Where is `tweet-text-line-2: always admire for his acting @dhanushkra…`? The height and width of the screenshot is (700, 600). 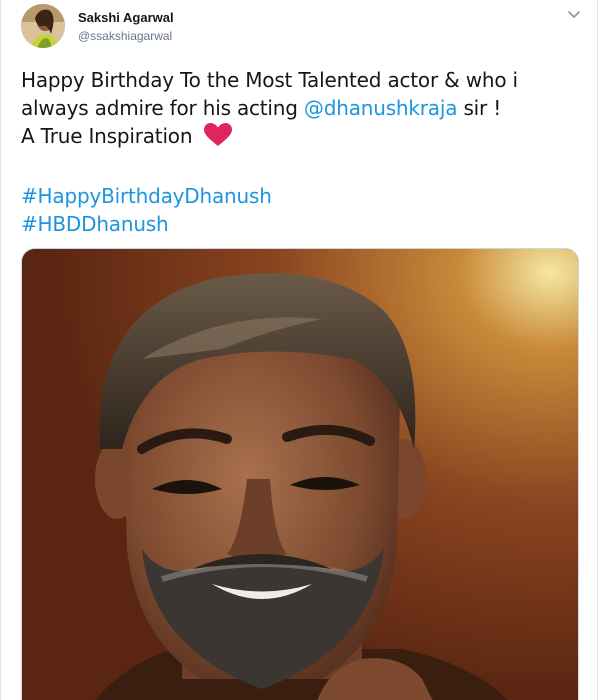 tweet-text-line-2: always admire for his acting @dhanushkra… is located at coordinates (301, 108).